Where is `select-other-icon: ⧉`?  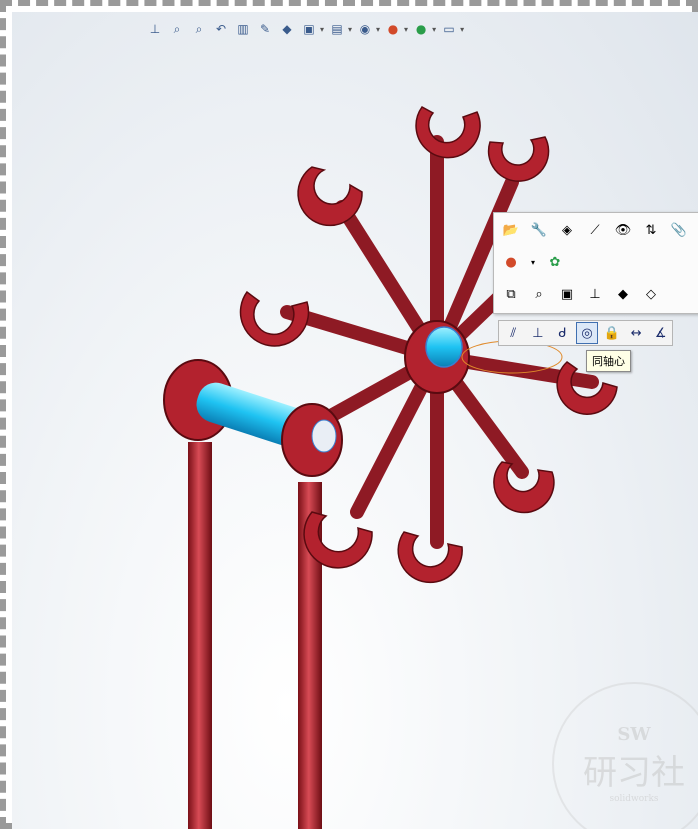
select-other-icon: ⧉ is located at coordinates (511, 294).